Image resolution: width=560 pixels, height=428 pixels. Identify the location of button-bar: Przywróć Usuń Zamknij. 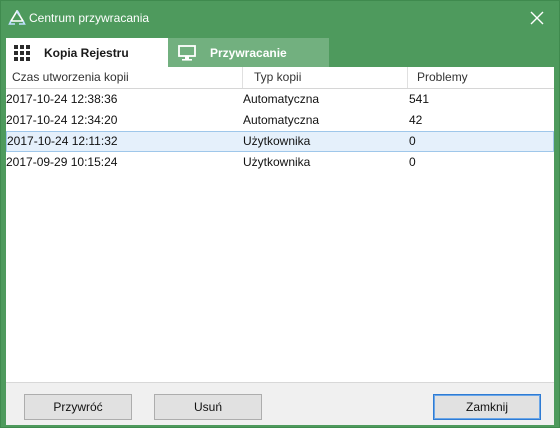
(280, 403).